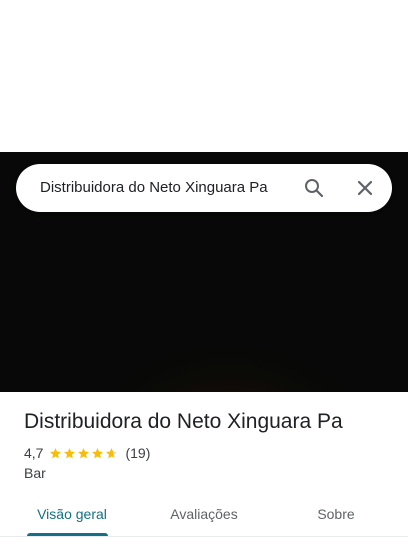  What do you see at coordinates (183, 421) in the screenshot?
I see `place-title: Distribuidora do Neto Xinguara Pa` at bounding box center [183, 421].